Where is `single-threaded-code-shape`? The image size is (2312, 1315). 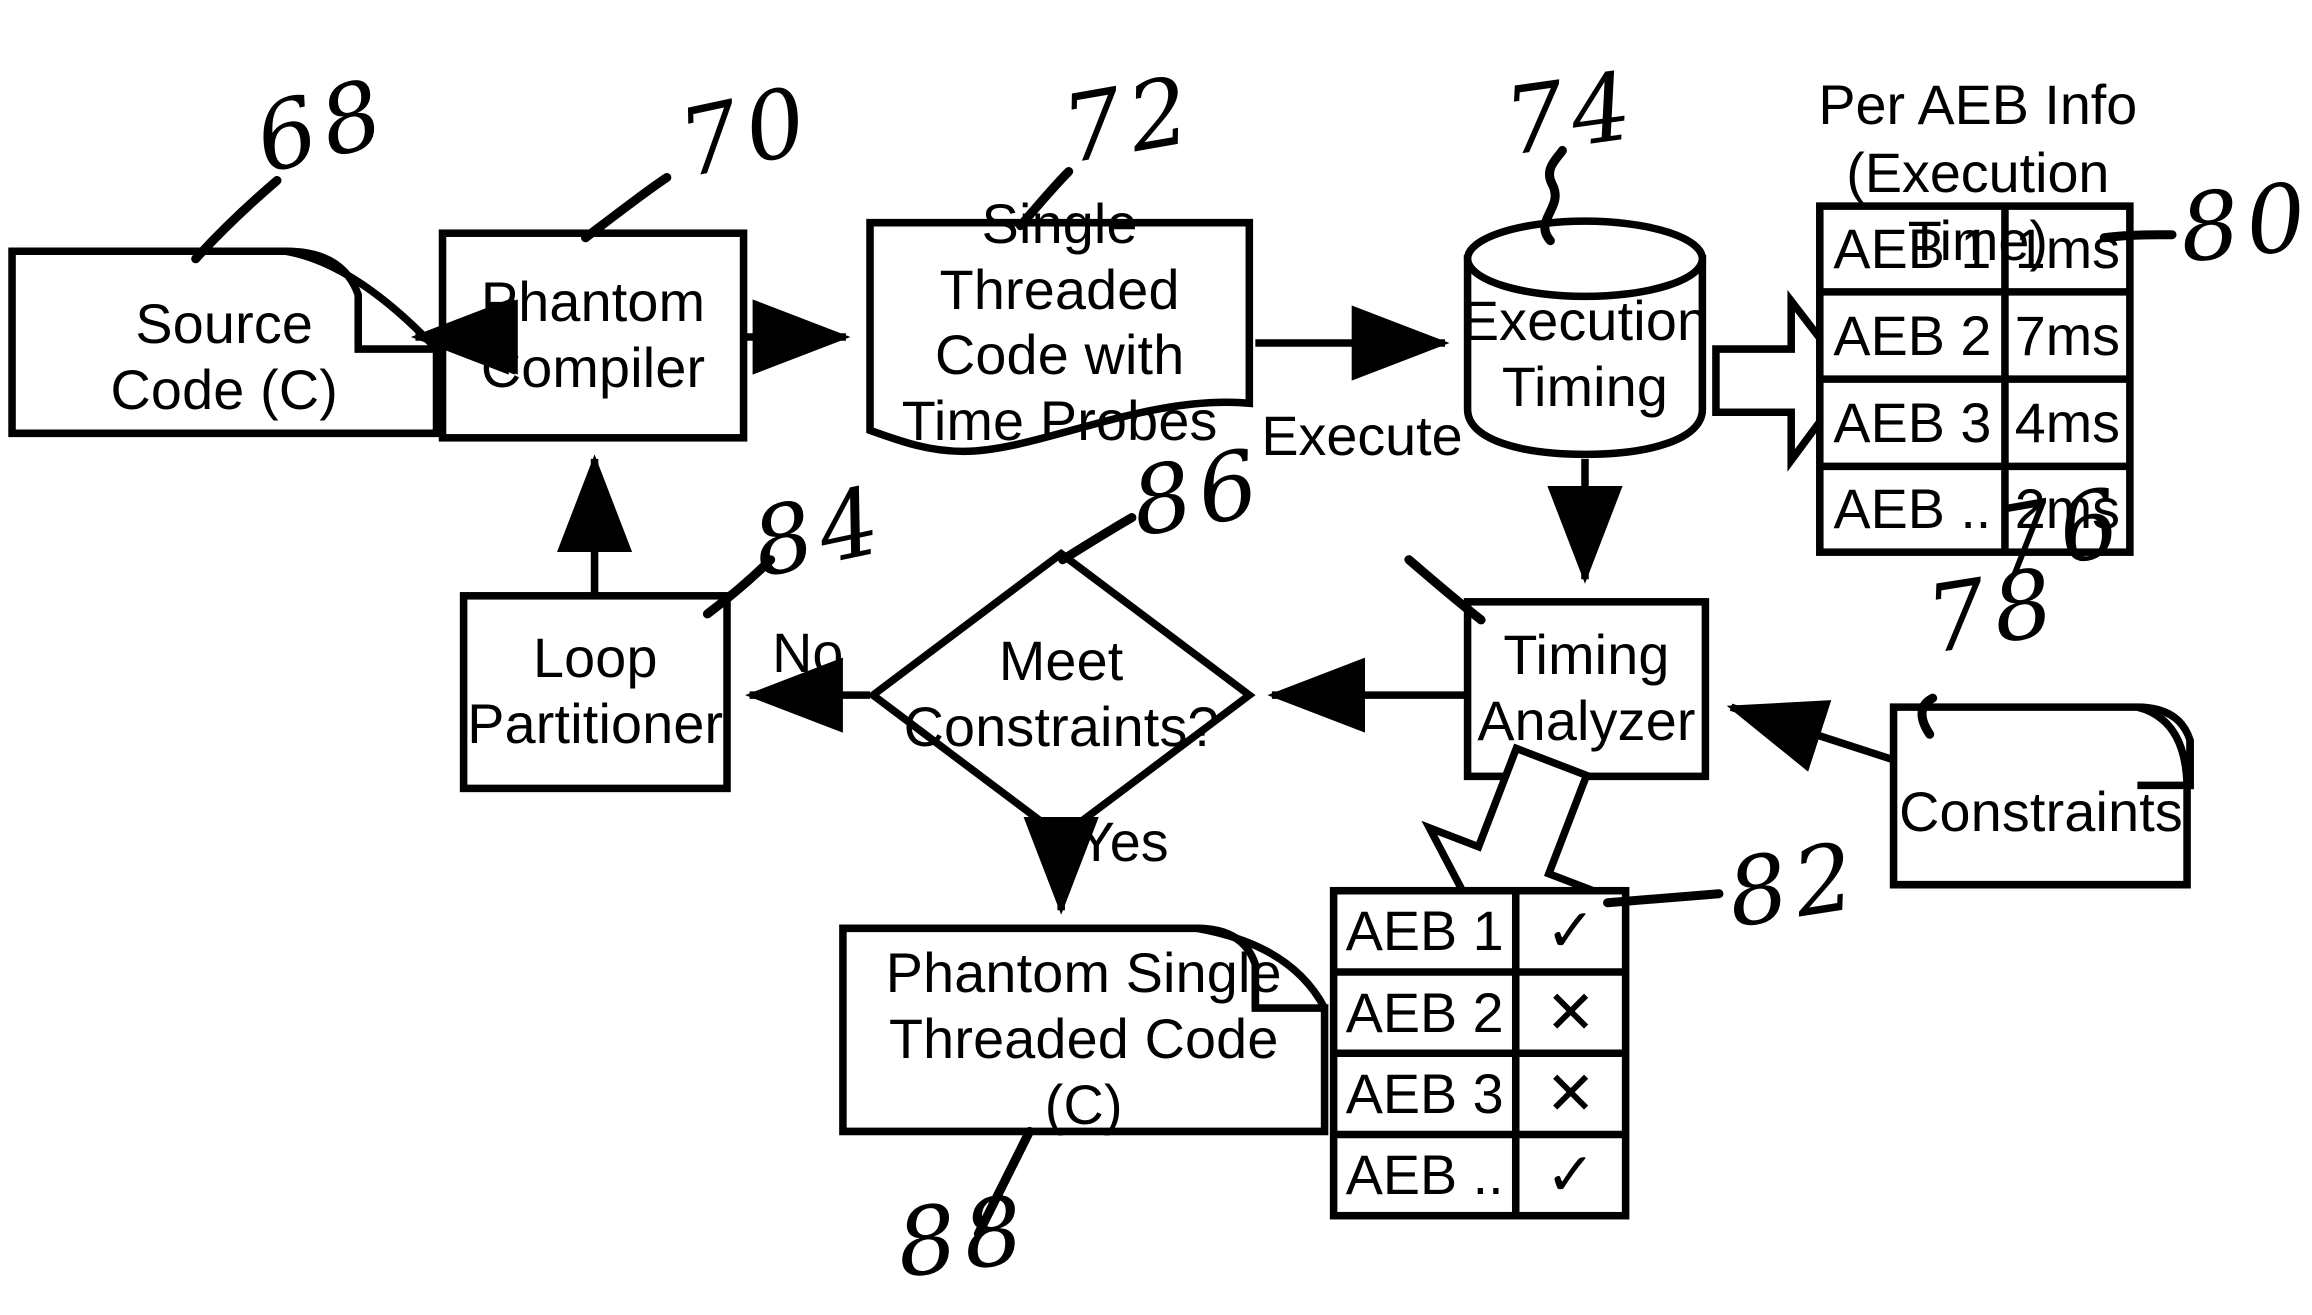
single-threaded-code-shape is located at coordinates (1060, 337).